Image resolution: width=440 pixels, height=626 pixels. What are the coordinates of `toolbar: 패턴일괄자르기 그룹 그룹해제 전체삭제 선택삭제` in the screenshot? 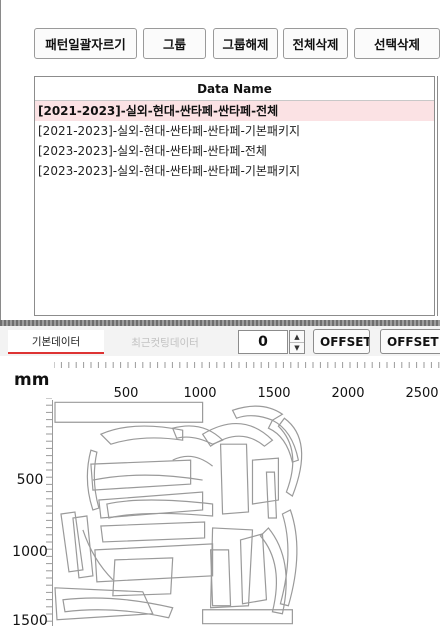 It's located at (237, 44).